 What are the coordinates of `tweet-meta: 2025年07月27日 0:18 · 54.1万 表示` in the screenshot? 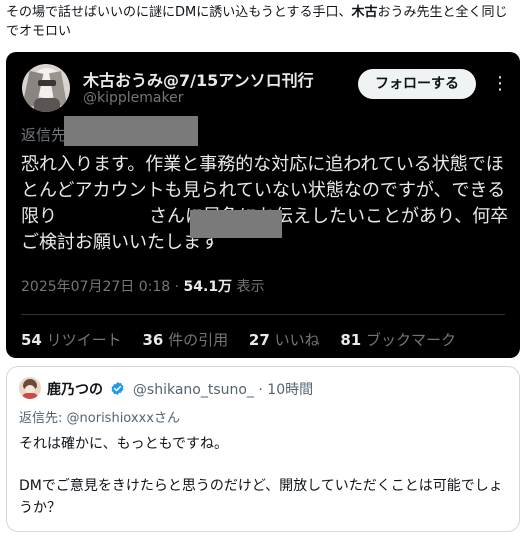 It's located at (143, 287).